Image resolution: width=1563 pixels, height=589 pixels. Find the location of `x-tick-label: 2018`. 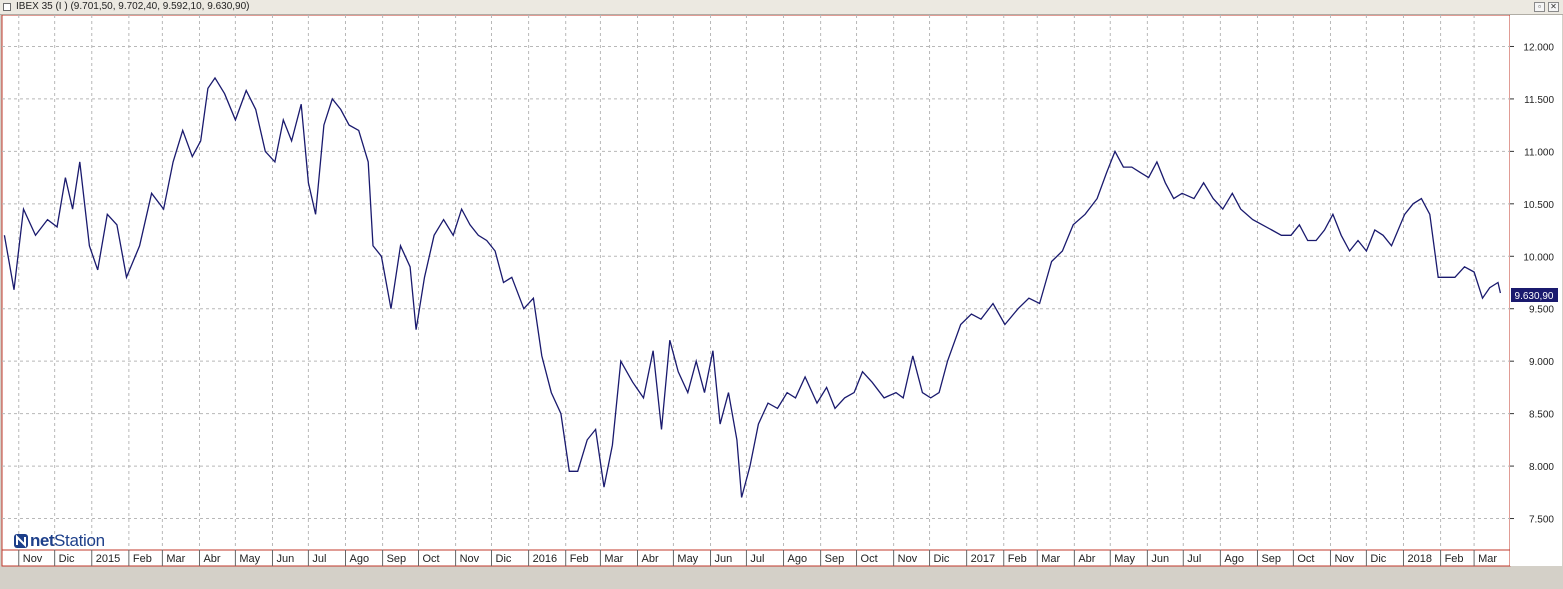

x-tick-label: 2018 is located at coordinates (1419, 559).